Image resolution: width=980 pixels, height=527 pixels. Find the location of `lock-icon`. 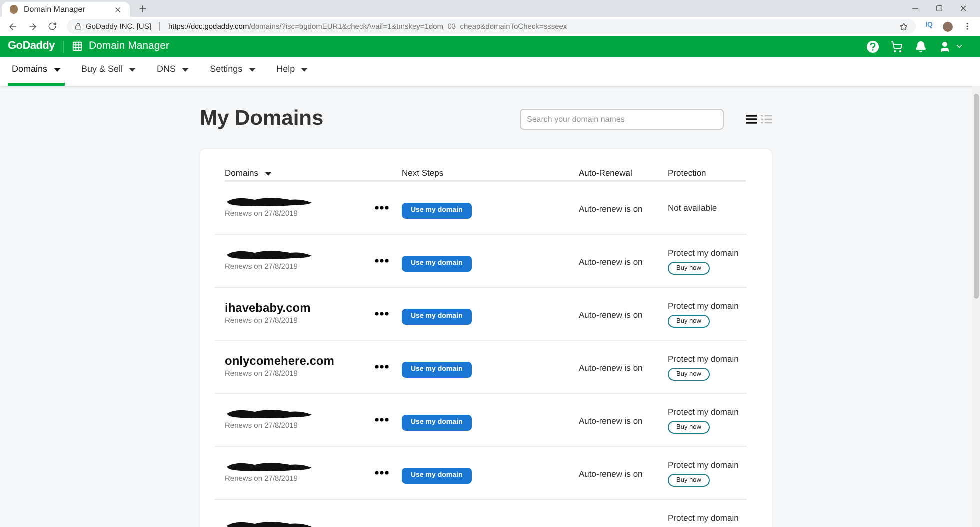

lock-icon is located at coordinates (78, 26).